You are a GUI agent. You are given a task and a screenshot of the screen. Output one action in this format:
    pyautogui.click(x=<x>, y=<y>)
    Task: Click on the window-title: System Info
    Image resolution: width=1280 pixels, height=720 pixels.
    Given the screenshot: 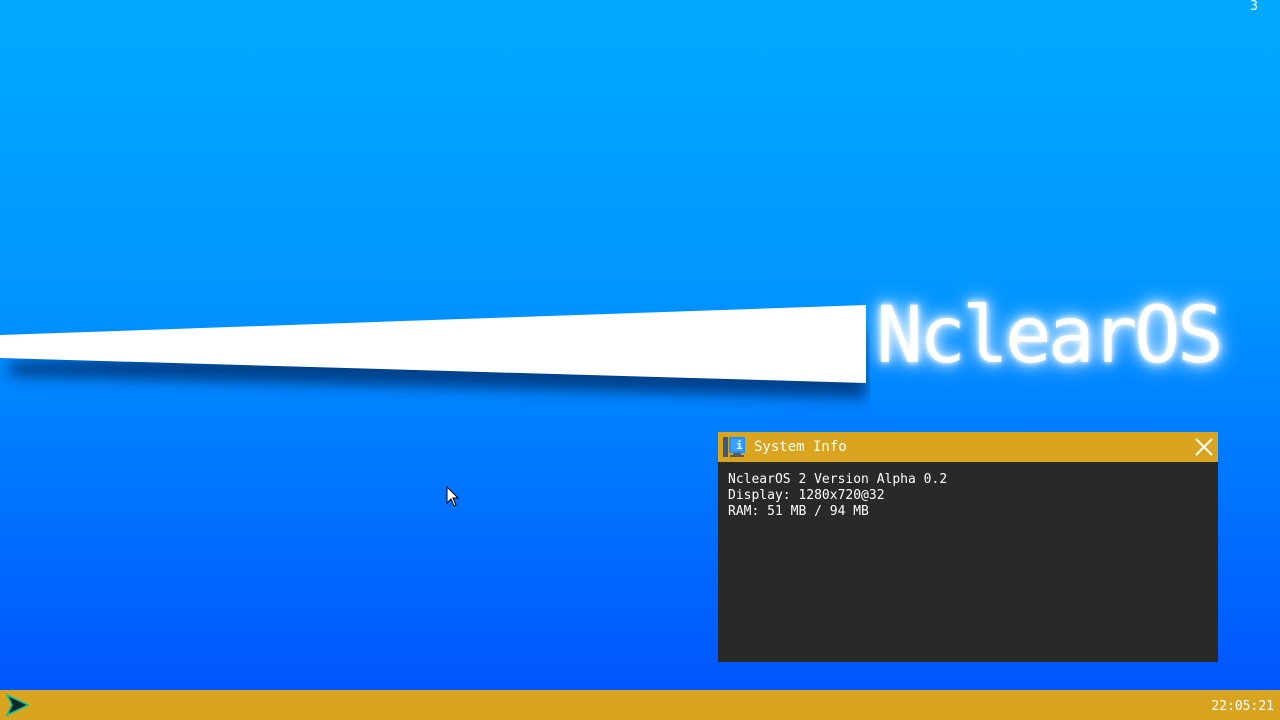 What is the action you would take?
    pyautogui.click(x=800, y=447)
    